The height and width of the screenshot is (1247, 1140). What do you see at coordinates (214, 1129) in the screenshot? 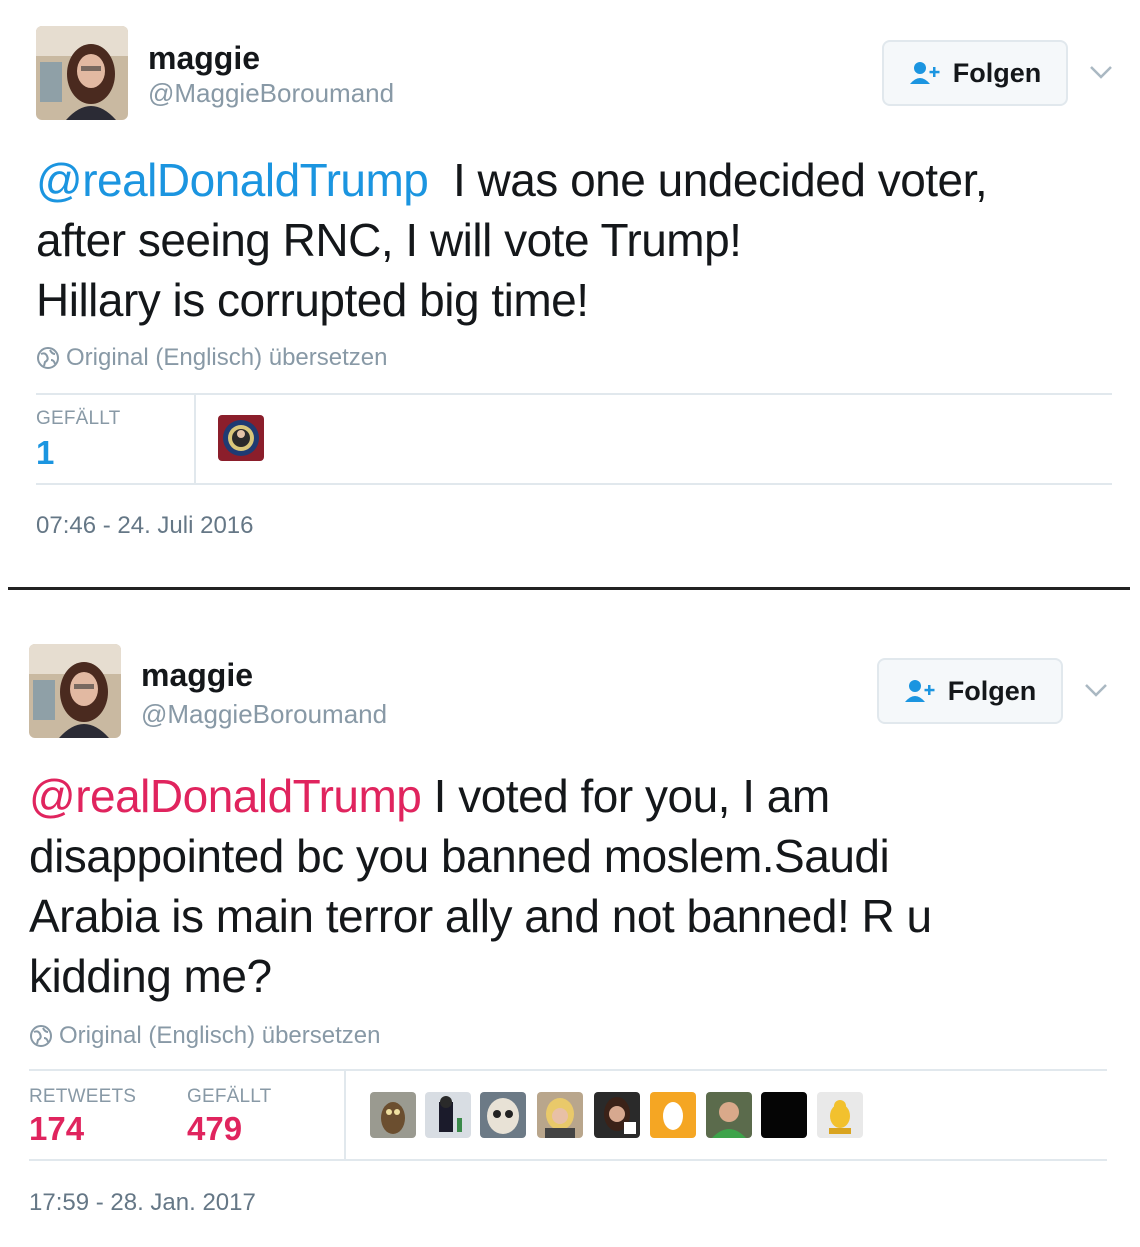
I see `likes-count: 479` at bounding box center [214, 1129].